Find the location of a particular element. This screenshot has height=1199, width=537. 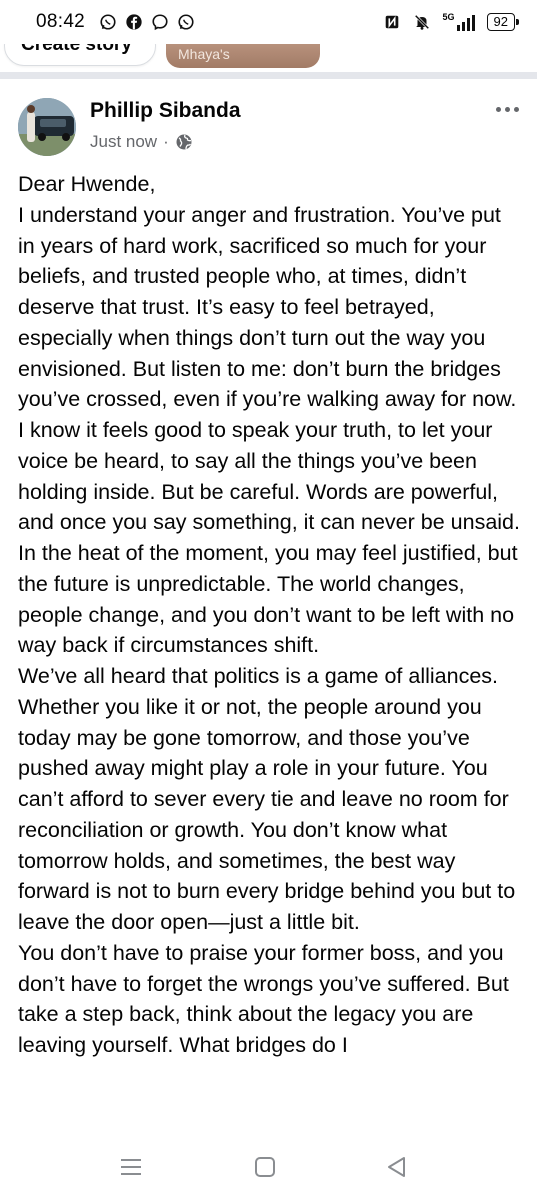

messenger-icon is located at coordinates (160, 22).